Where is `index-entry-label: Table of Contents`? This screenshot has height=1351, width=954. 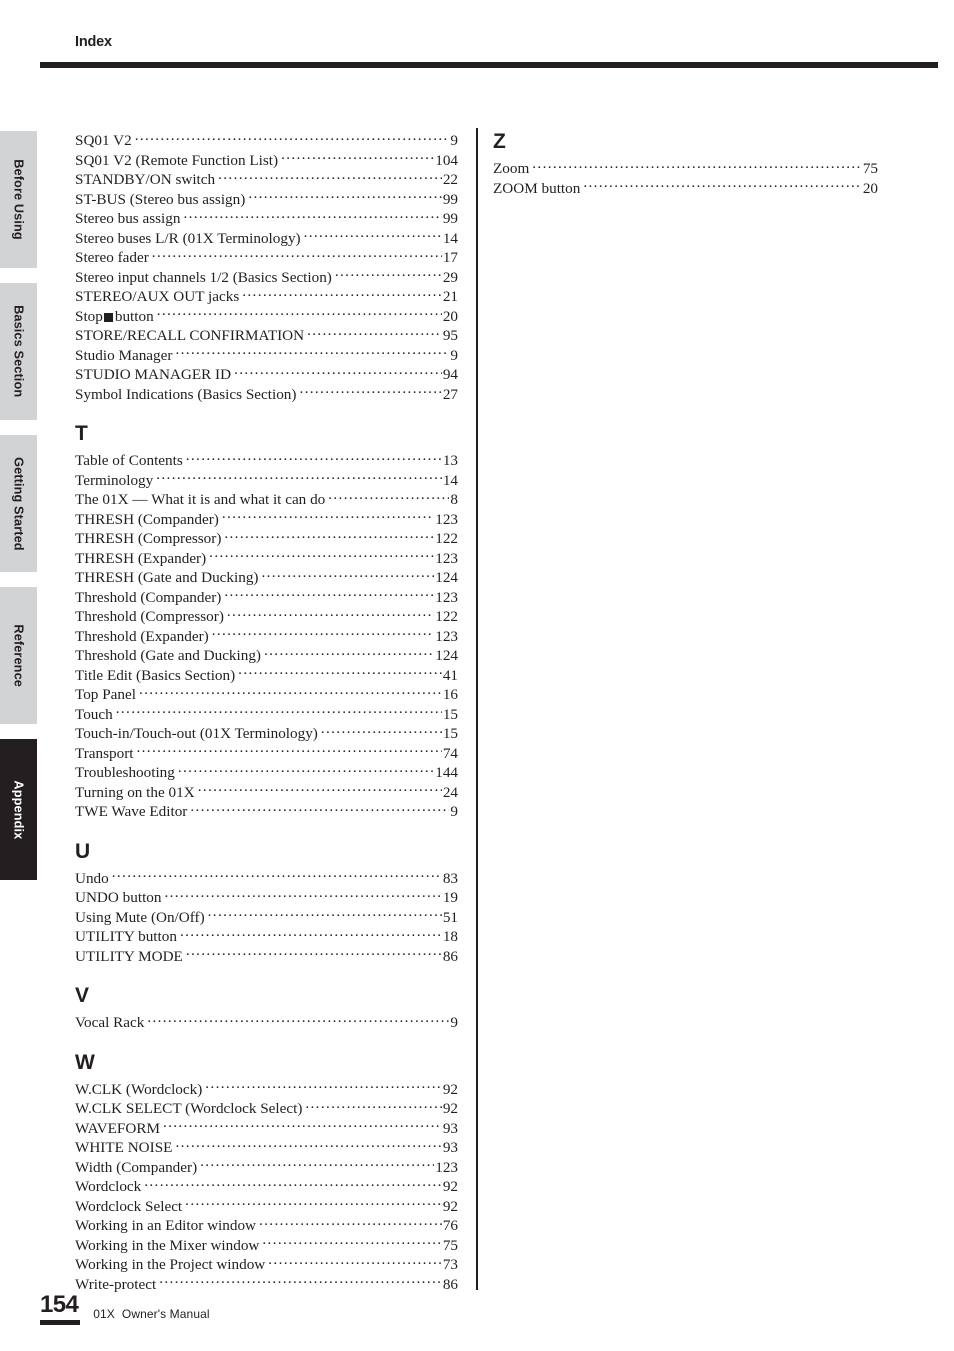 index-entry-label: Table of Contents is located at coordinates (129, 460).